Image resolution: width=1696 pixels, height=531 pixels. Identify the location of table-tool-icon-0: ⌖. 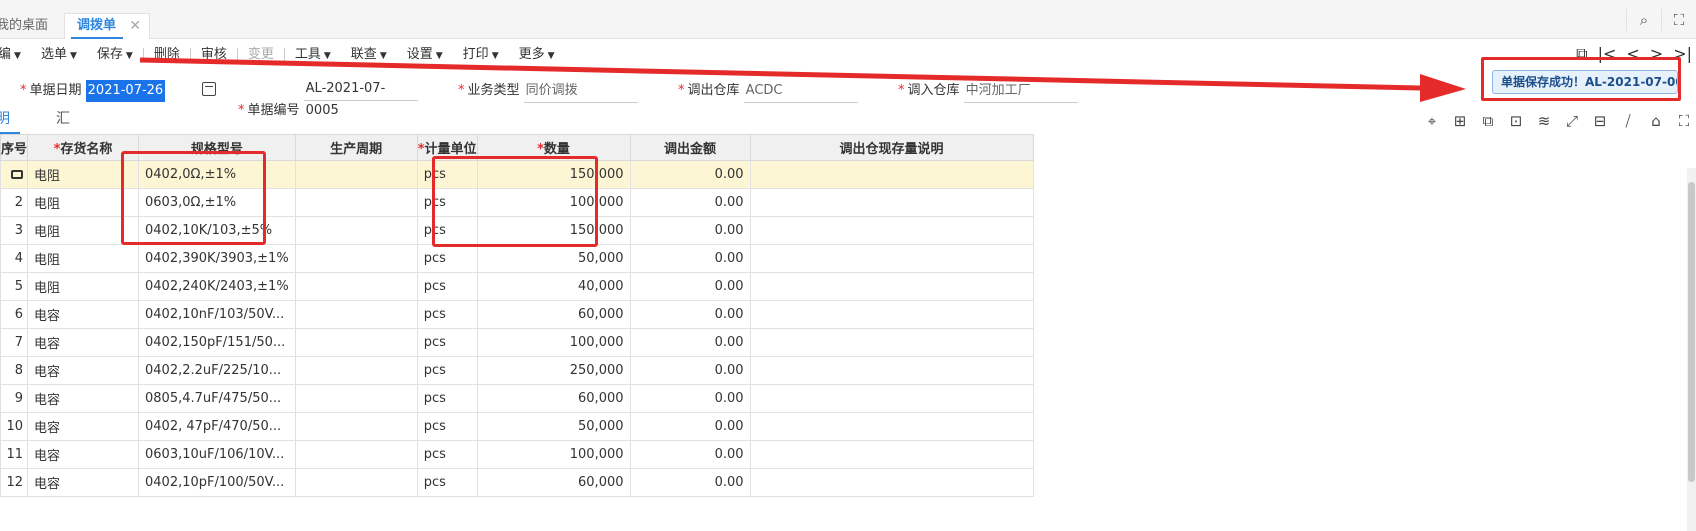
(1432, 121).